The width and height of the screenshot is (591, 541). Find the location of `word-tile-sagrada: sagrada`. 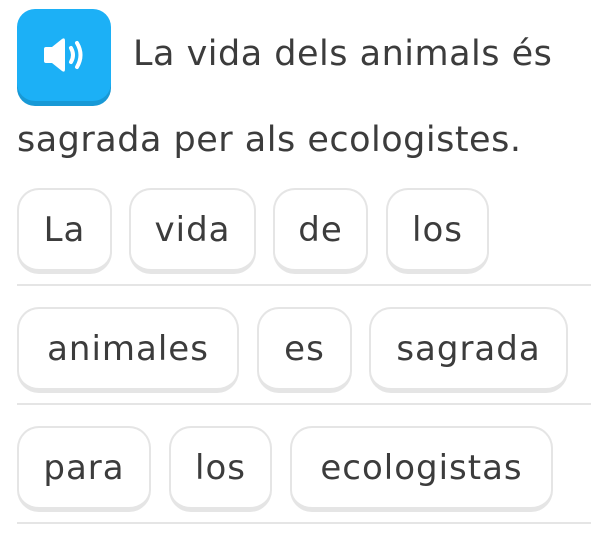

word-tile-sagrada: sagrada is located at coordinates (468, 350).